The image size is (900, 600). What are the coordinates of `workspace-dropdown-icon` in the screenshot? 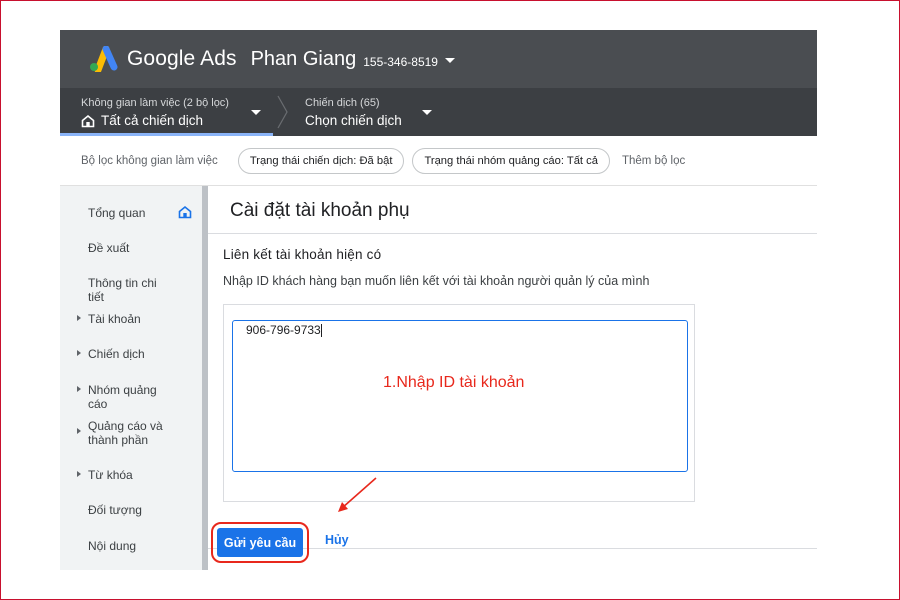 It's located at (256, 112).